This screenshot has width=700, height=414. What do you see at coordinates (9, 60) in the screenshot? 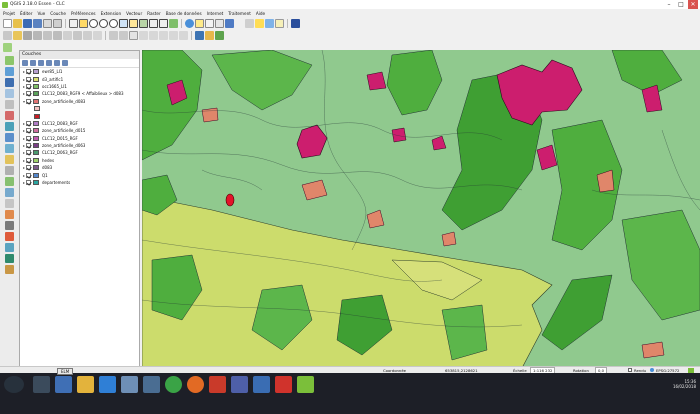
I see `add-vector-layer-icon` at bounding box center [9, 60].